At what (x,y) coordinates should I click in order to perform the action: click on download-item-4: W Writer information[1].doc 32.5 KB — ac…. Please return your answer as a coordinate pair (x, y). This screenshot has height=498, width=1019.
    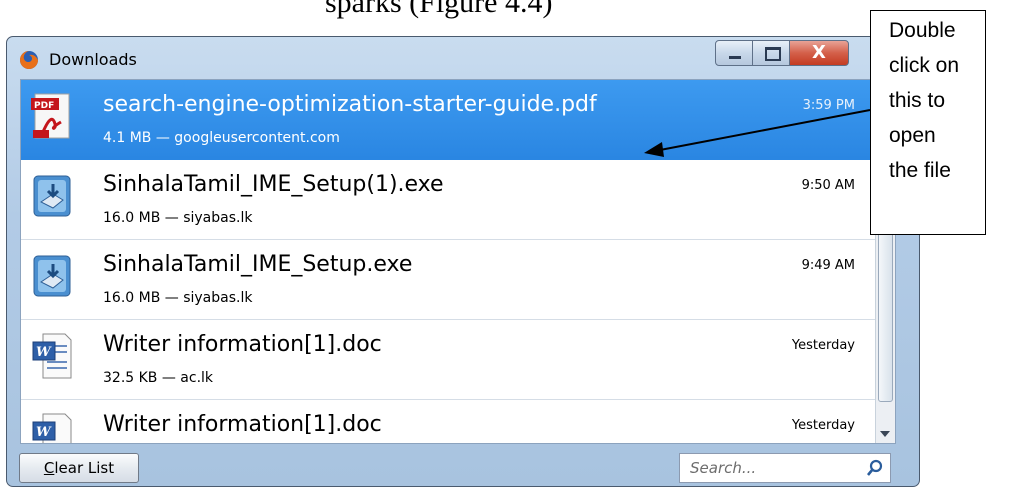
    Looking at the image, I should click on (449, 360).